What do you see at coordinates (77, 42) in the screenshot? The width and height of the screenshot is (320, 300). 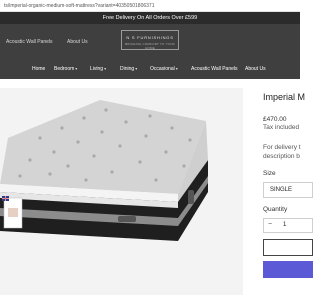 I see `header-link-about-us: About Us` at bounding box center [77, 42].